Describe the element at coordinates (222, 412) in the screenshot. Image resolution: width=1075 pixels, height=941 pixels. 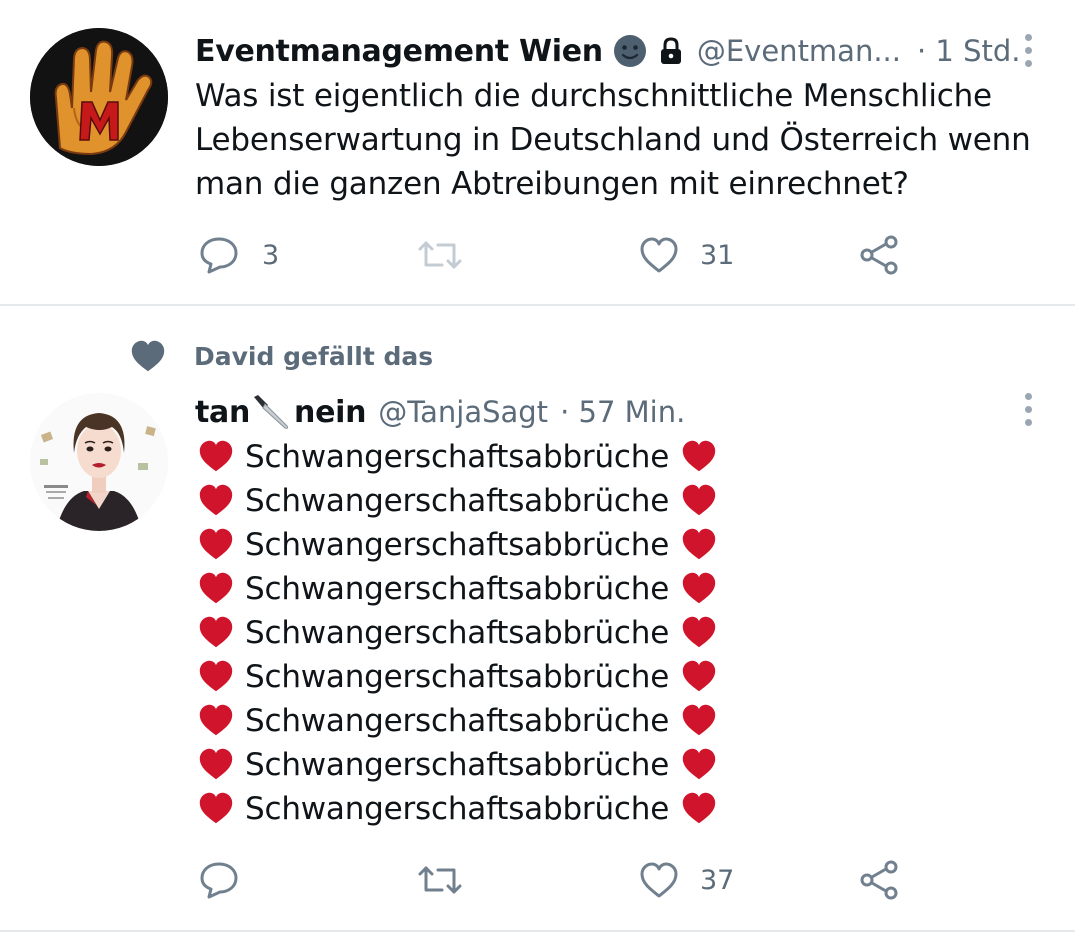
I see `display-name-start: tan` at that location.